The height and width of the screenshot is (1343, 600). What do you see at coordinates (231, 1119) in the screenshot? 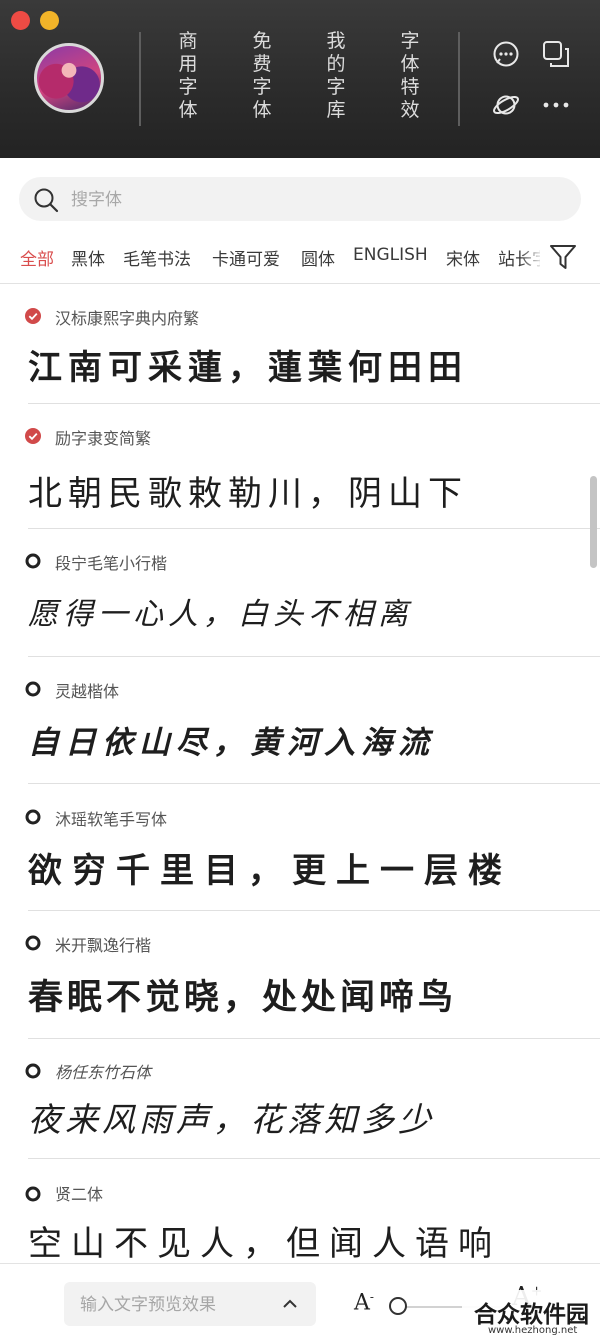
I see `font-preview-text: 夜来风雨声，花落知多少` at bounding box center [231, 1119].